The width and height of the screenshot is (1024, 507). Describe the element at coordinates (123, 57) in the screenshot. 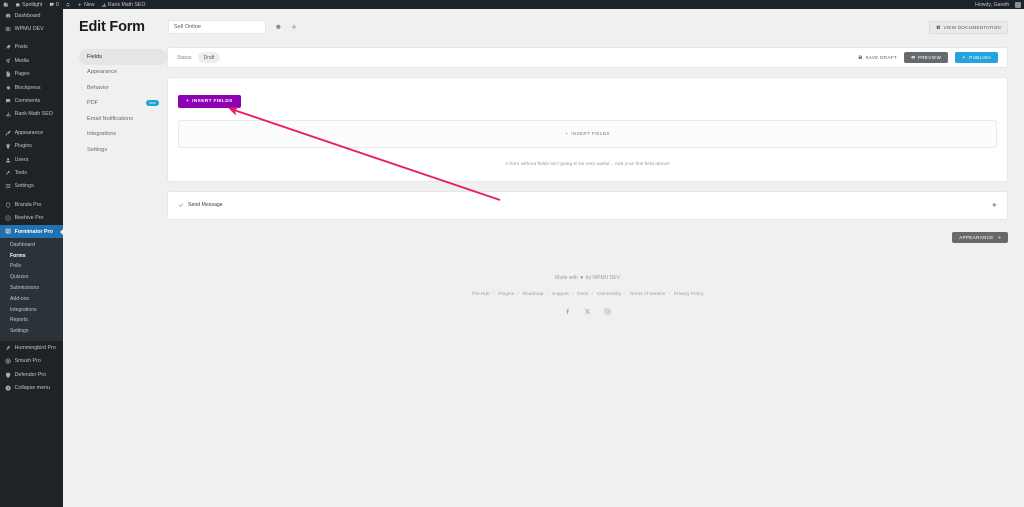

I see `tab-fields: Fields` at that location.